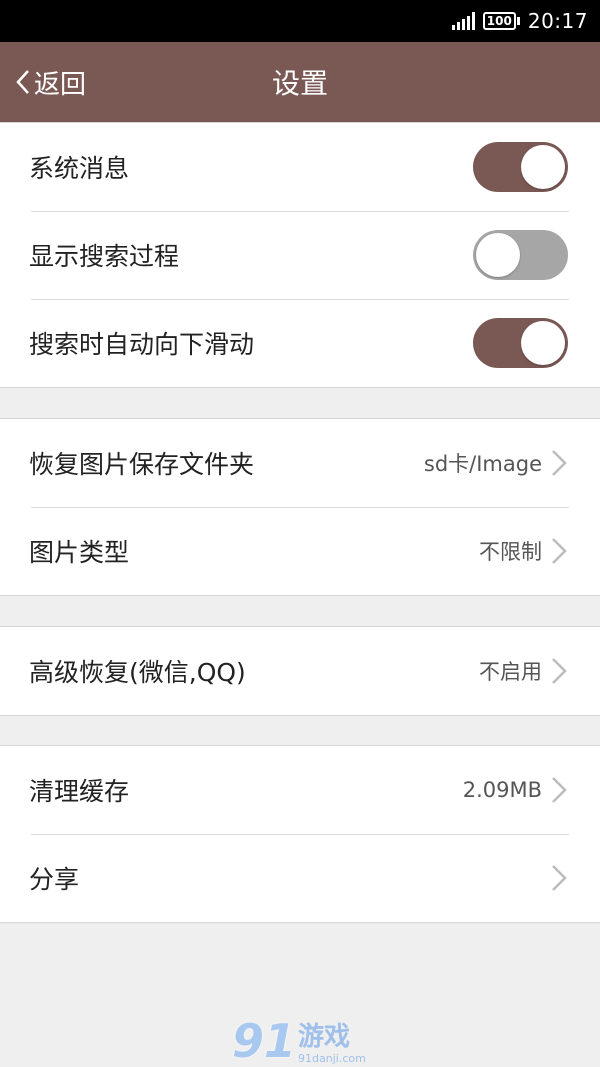  What do you see at coordinates (557, 21) in the screenshot?
I see `status-time: 20:17` at bounding box center [557, 21].